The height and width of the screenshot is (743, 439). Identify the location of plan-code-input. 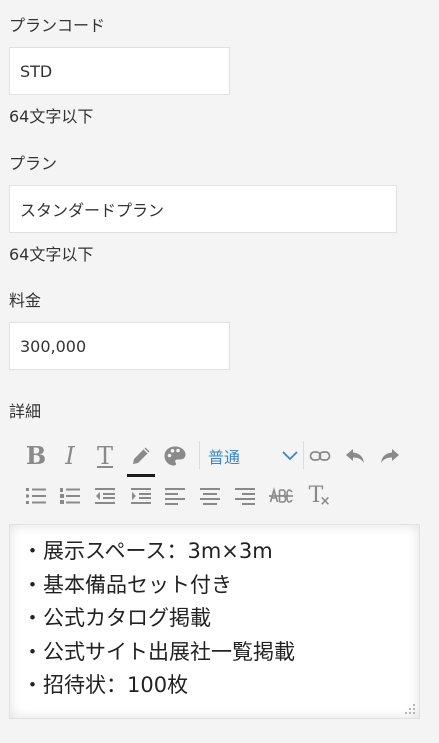
(119, 71).